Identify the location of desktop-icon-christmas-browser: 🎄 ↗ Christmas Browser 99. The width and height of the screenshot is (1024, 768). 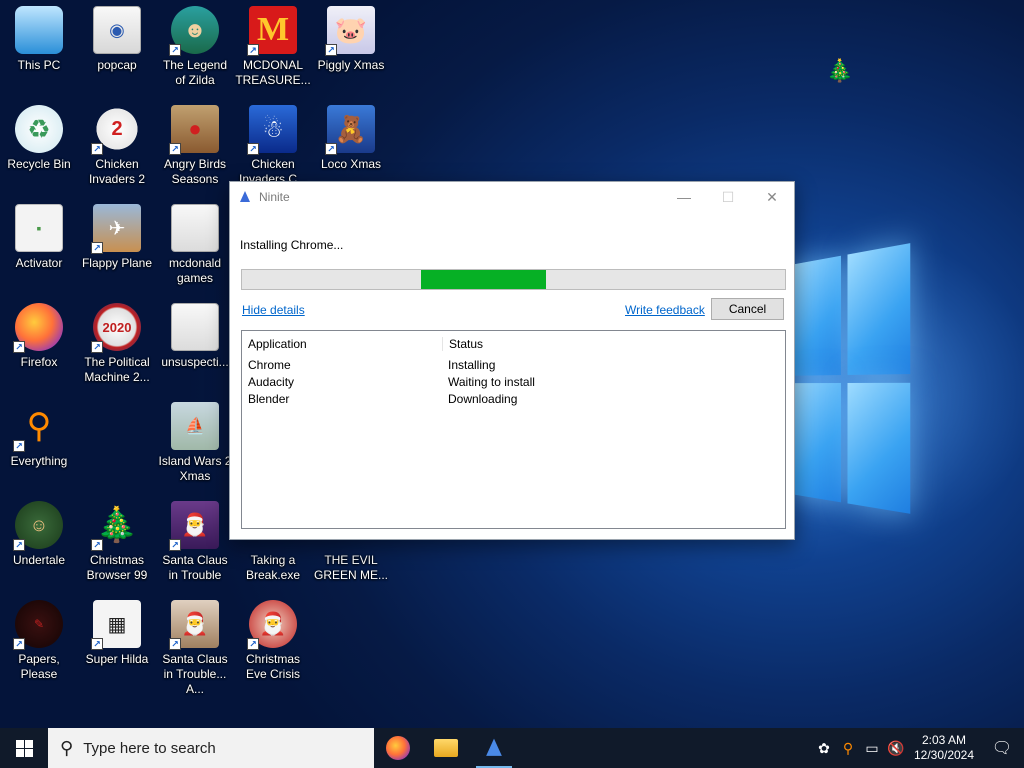
(117, 543).